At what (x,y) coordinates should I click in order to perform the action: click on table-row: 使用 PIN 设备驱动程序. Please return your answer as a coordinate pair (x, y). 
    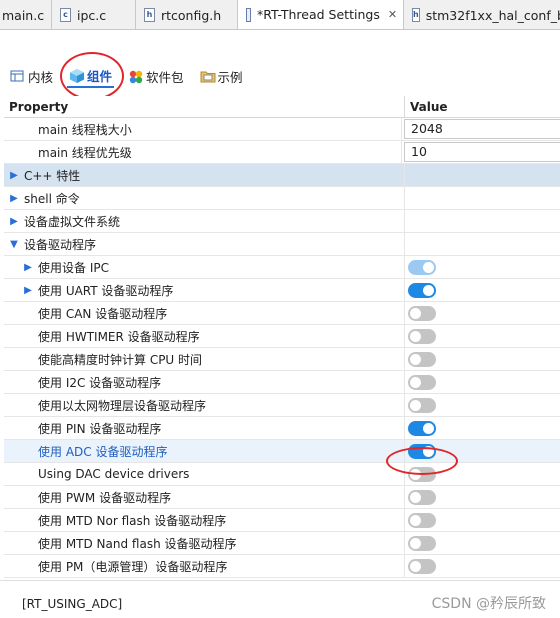
    Looking at the image, I should click on (282, 428).